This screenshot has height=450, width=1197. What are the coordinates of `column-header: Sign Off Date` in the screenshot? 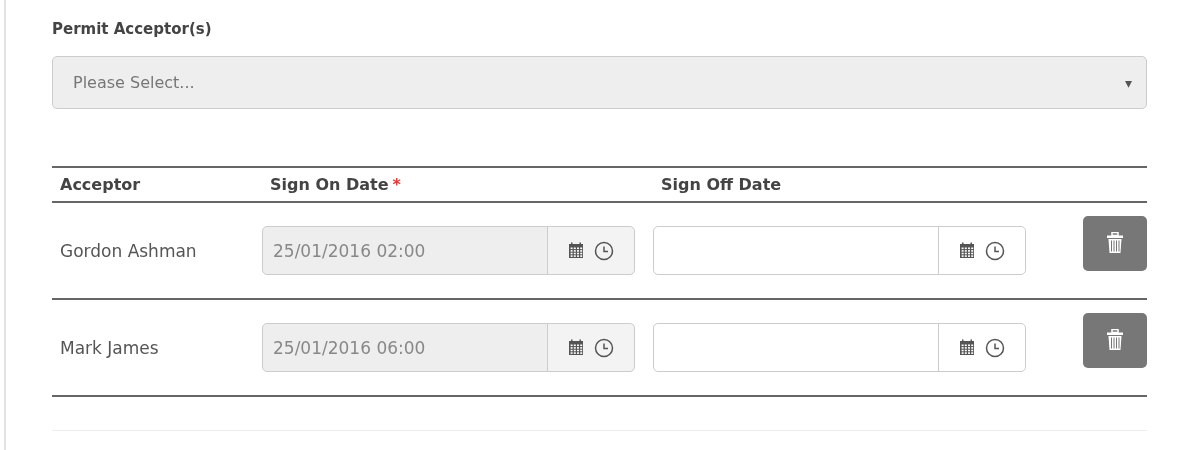 It's located at (721, 184).